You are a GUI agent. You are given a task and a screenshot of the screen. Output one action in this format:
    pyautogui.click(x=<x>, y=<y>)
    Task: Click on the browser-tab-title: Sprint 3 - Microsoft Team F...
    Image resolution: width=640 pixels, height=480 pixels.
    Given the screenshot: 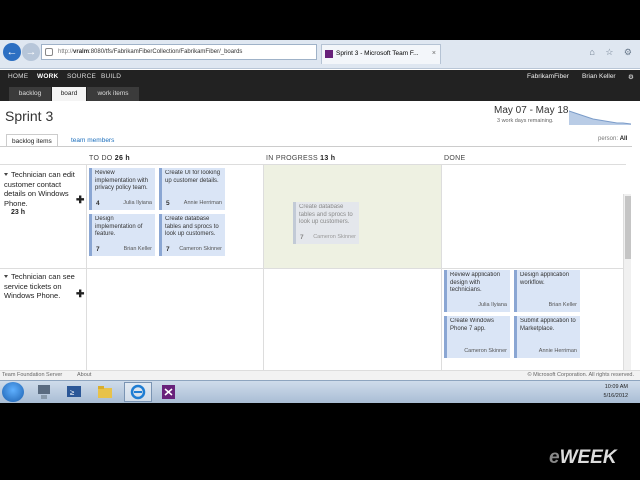 What is the action you would take?
    pyautogui.click(x=377, y=53)
    